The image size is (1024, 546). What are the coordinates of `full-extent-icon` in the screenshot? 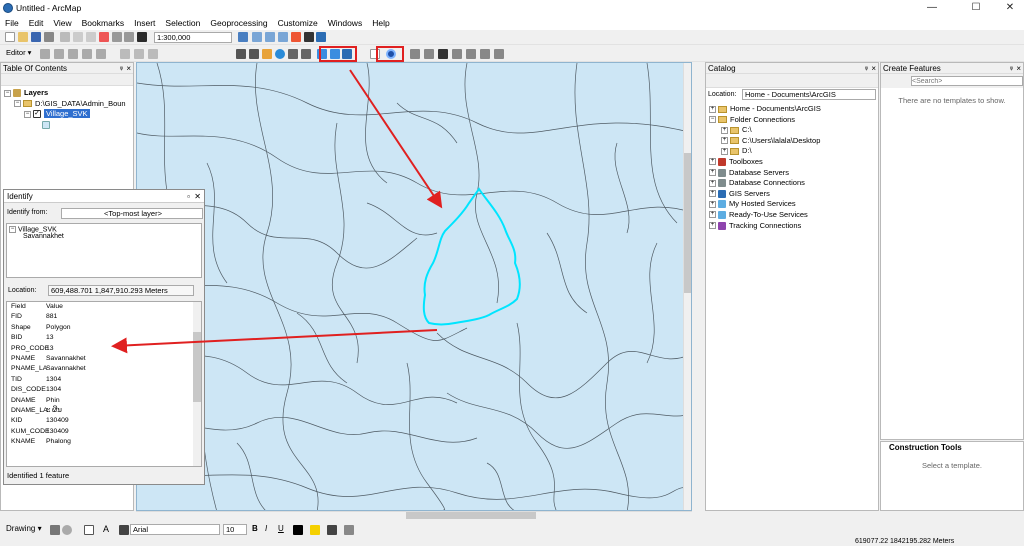 It's located at (280, 54).